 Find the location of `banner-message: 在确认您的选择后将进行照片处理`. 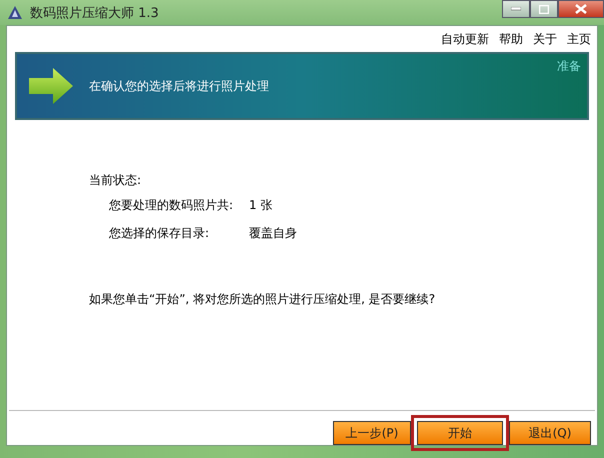

banner-message: 在确认您的选择后将进行照片处理 is located at coordinates (179, 86).